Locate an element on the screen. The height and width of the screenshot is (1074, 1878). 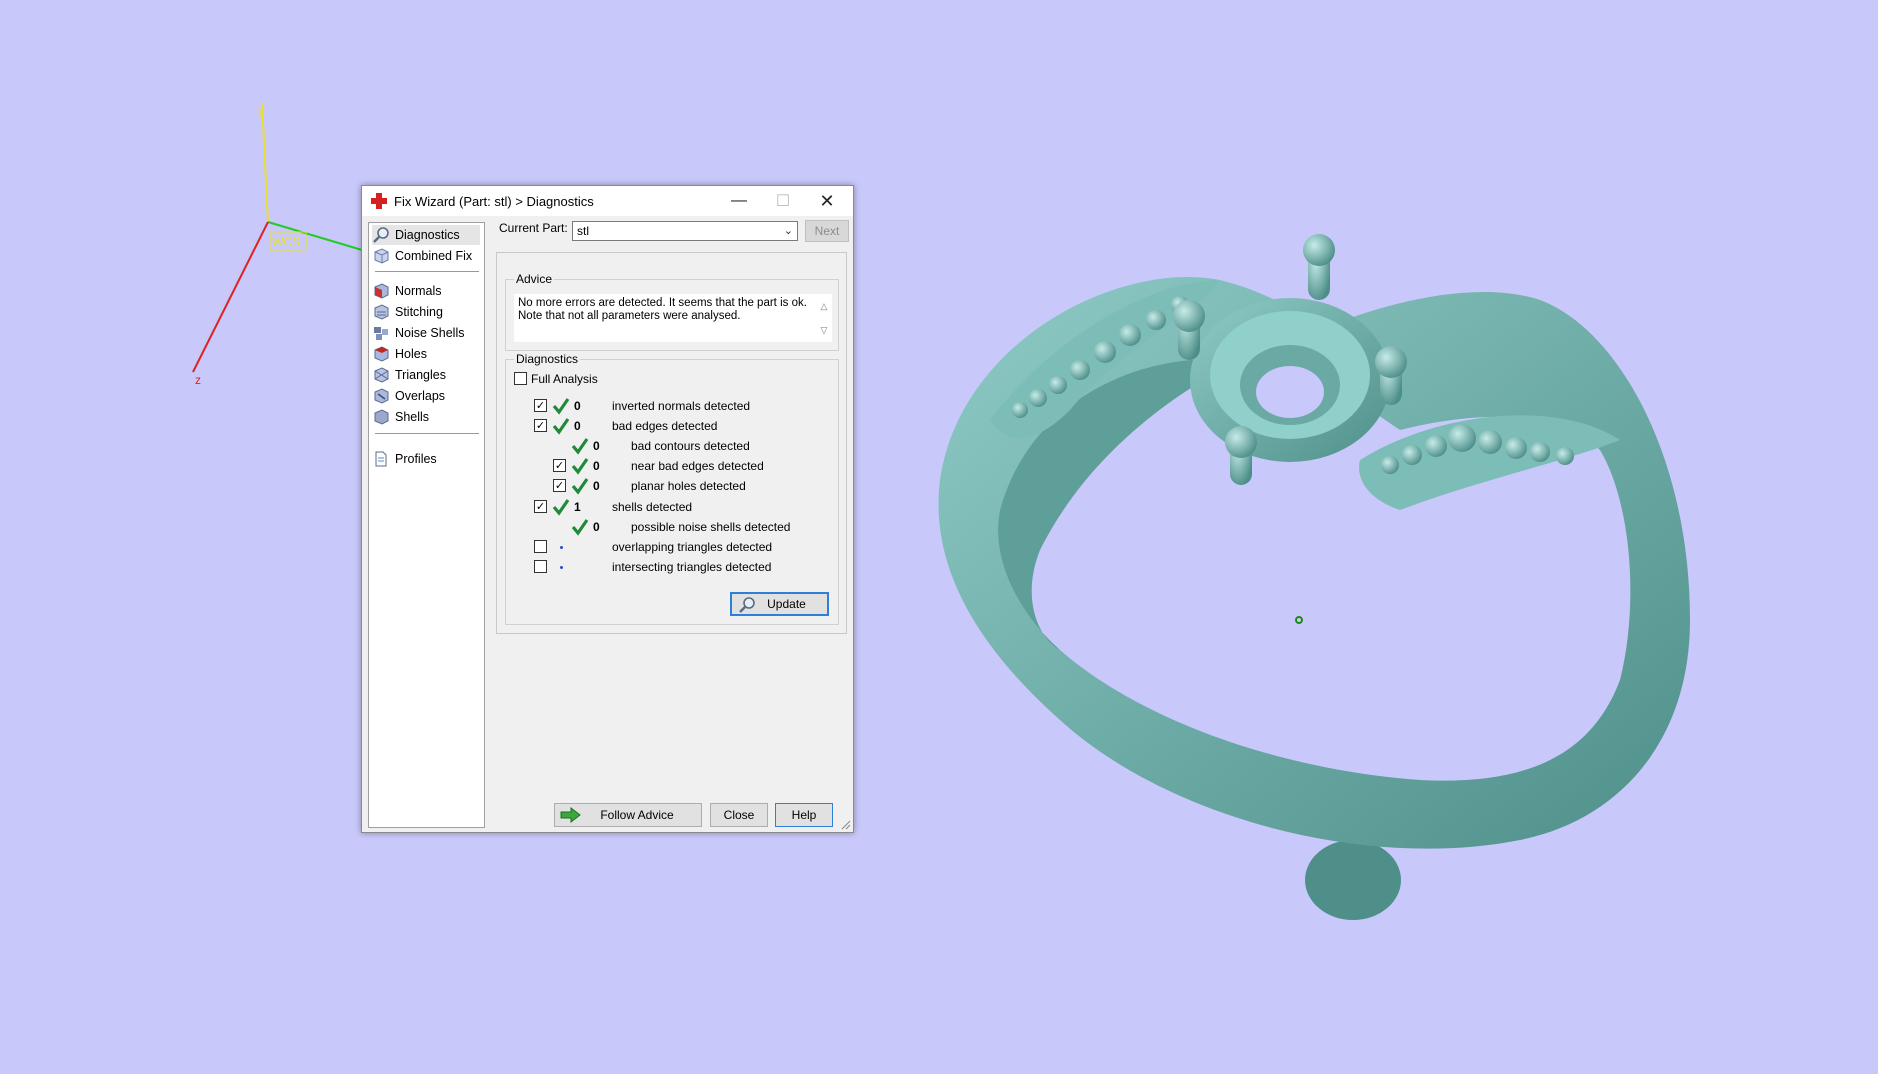
scroll-up-icon: △ is located at coordinates (824, 306).